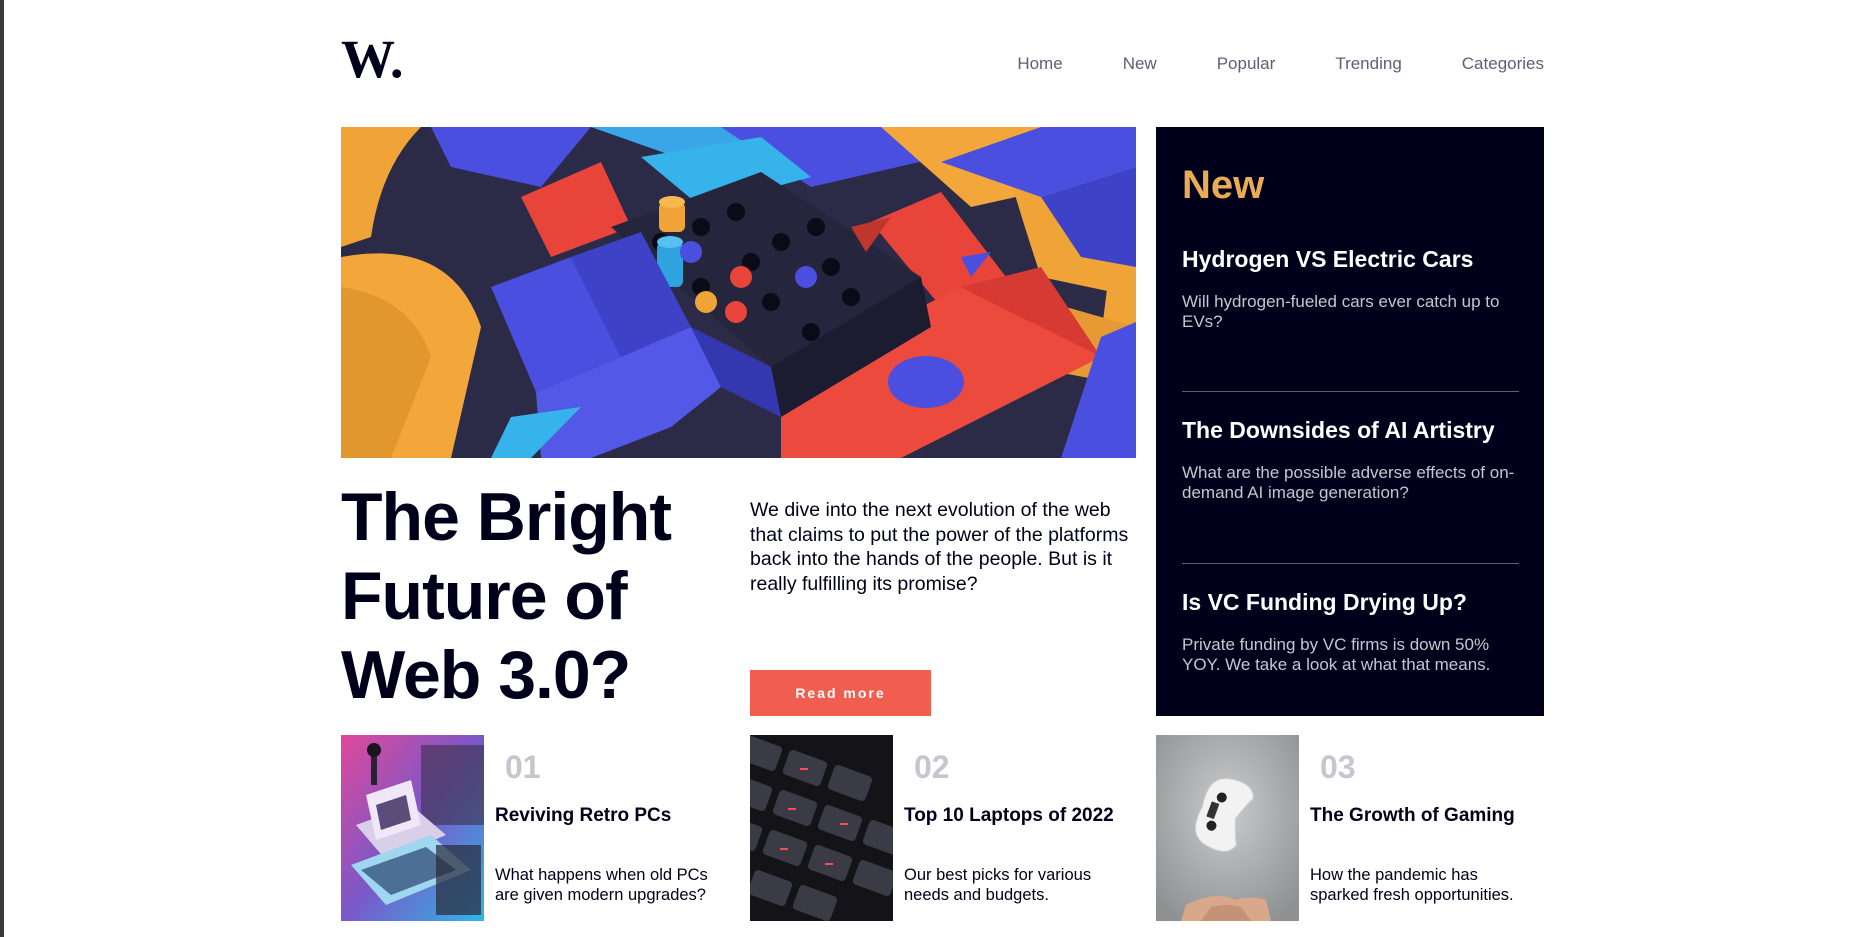  I want to click on nav-popular: Popular, so click(1246, 64).